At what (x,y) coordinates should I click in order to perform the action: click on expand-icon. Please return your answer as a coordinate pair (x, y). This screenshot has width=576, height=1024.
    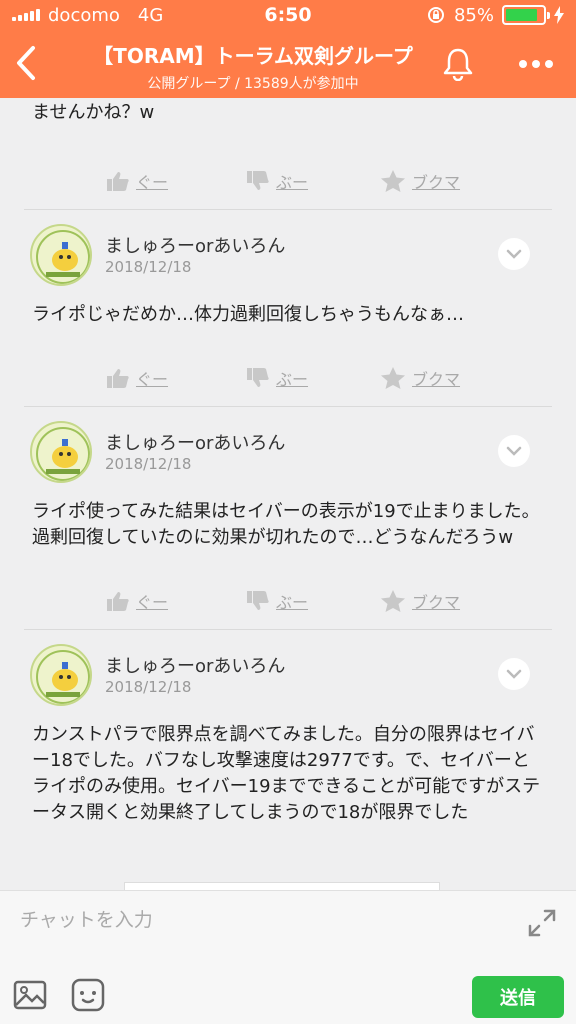
    Looking at the image, I should click on (542, 923).